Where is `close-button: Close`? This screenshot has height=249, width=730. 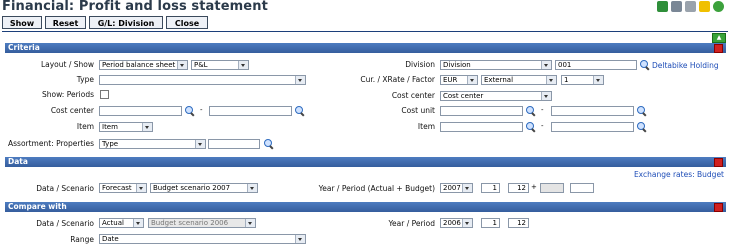
close-button: Close is located at coordinates (187, 22).